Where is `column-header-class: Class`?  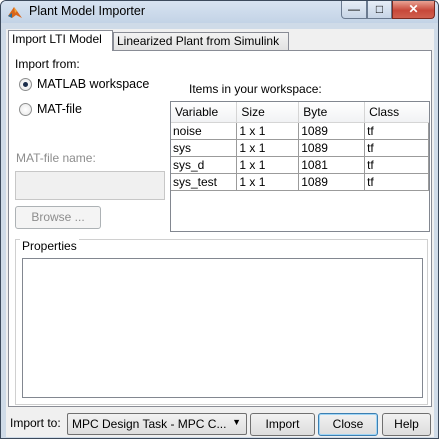
column-header-class: Class is located at coordinates (396, 112).